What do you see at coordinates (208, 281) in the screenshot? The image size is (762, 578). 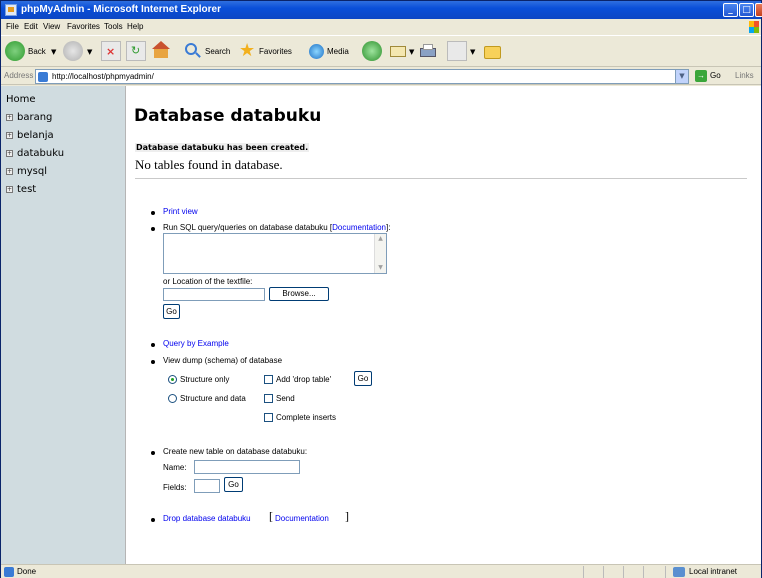 I see `textfile-location-label: or Location of the textfile:` at bounding box center [208, 281].